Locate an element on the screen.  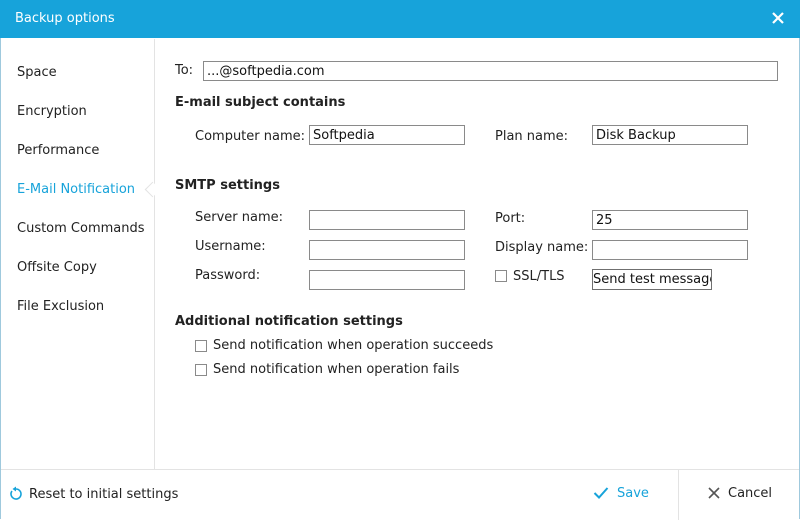
additional-heading: Additional notification settings is located at coordinates (289, 321).